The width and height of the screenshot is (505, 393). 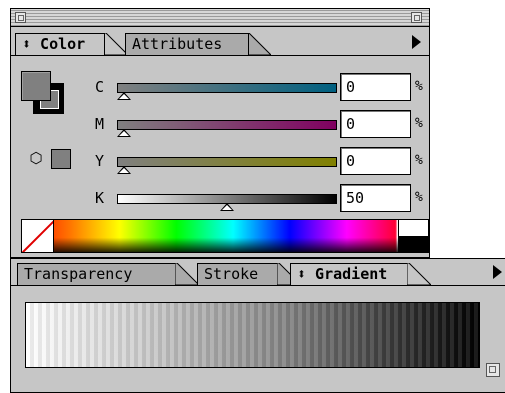 I want to click on none-swatch-icon, so click(x=38, y=236).